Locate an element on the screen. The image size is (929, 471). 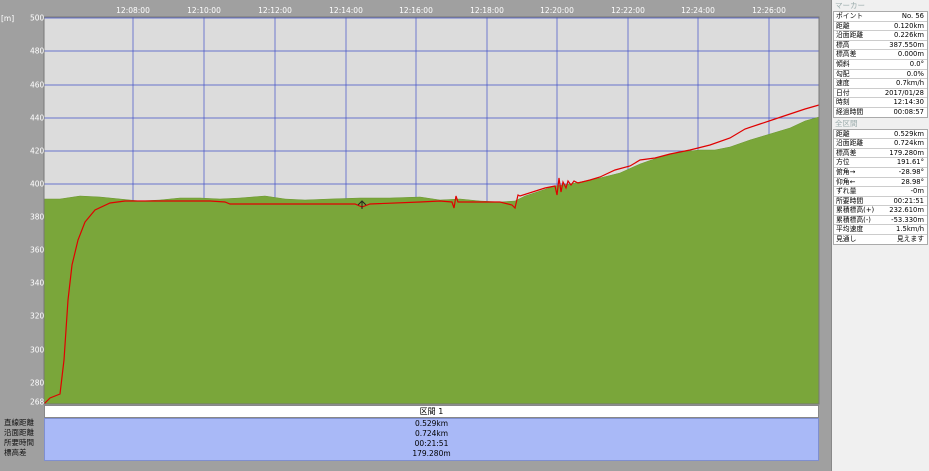
marker-info-row: 勾配 0.0% is located at coordinates (880, 75).